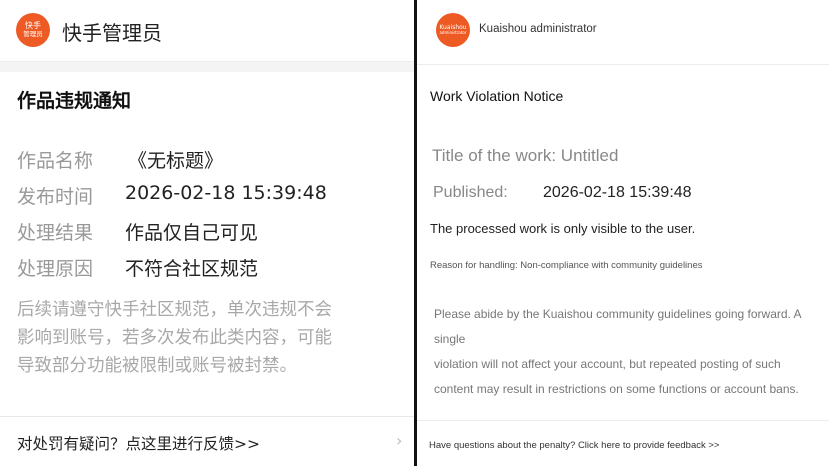  I want to click on row-label: 作品名称, so click(55, 161).